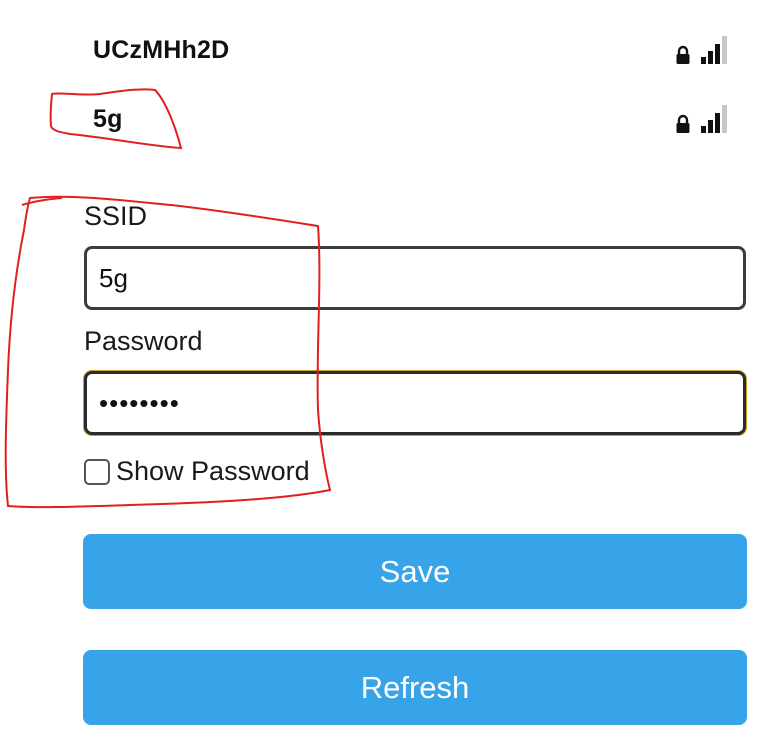 This screenshot has width=769, height=748. I want to click on network-name: 5g, so click(108, 118).